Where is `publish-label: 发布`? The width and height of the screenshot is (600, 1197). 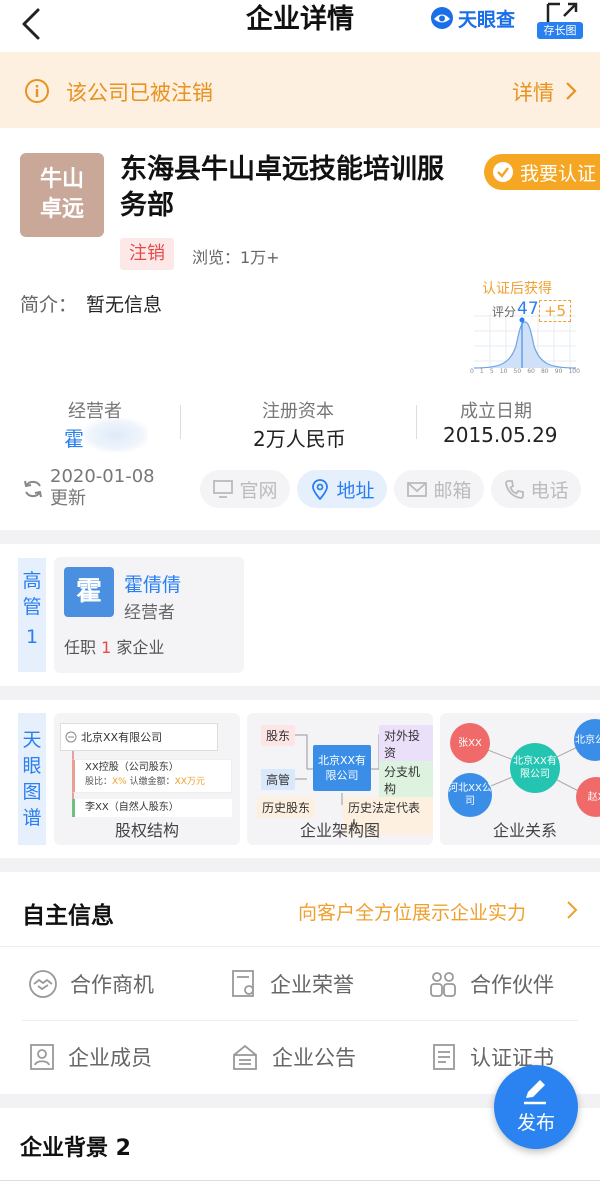
publish-label: 发布 is located at coordinates (535, 1123).